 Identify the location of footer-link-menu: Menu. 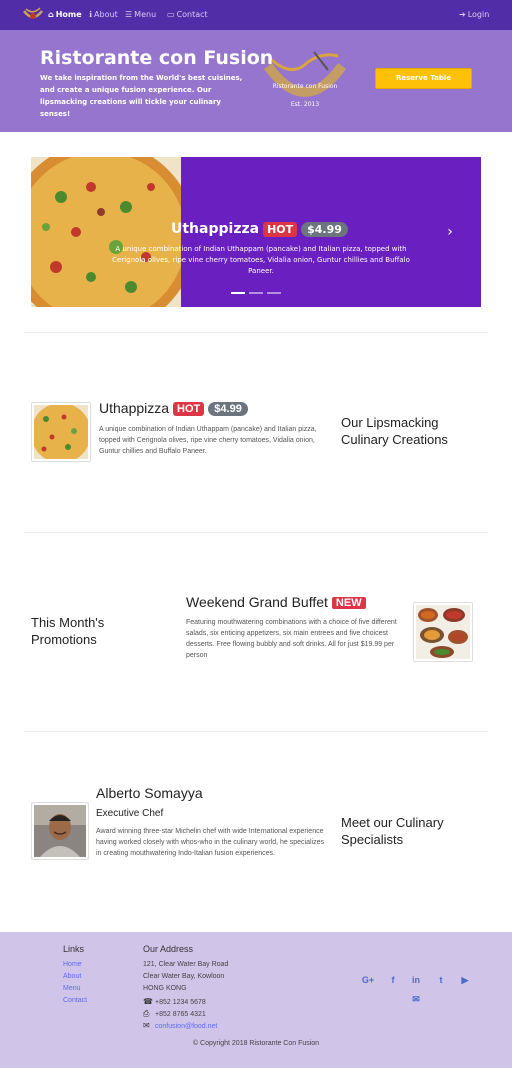
(72, 988).